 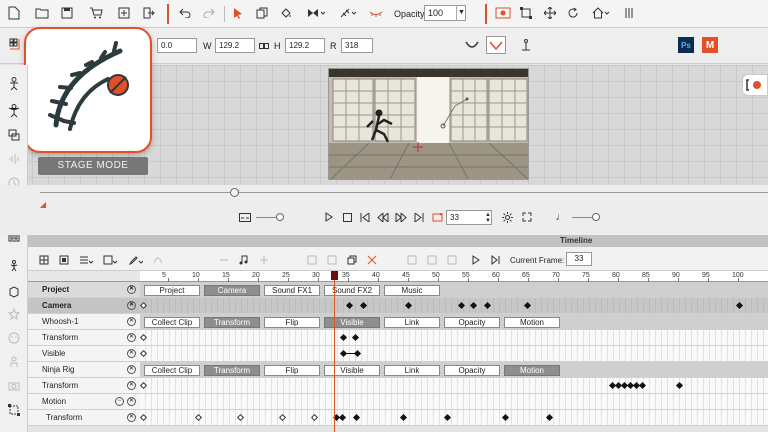 What do you see at coordinates (316, 13) in the screenshot?
I see `flip-horizontal-icon` at bounding box center [316, 13].